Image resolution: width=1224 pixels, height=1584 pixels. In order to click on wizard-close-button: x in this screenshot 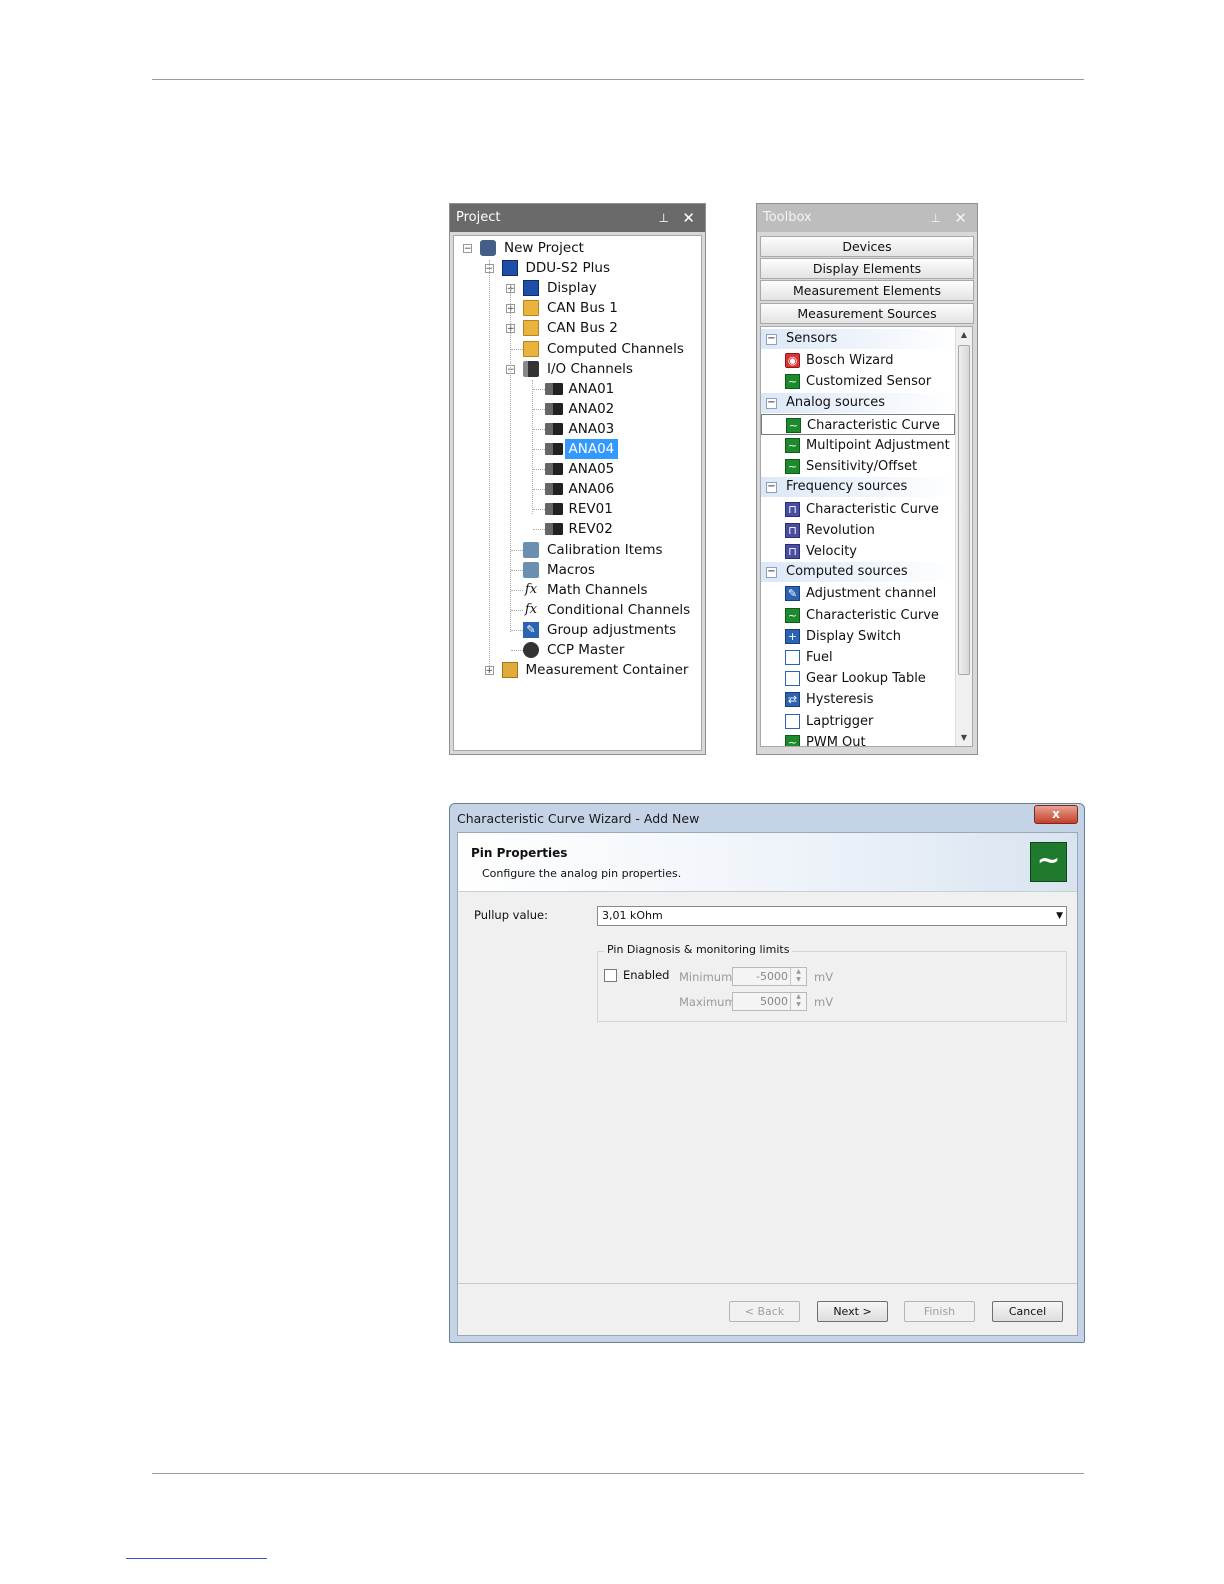, I will do `click(1056, 814)`.